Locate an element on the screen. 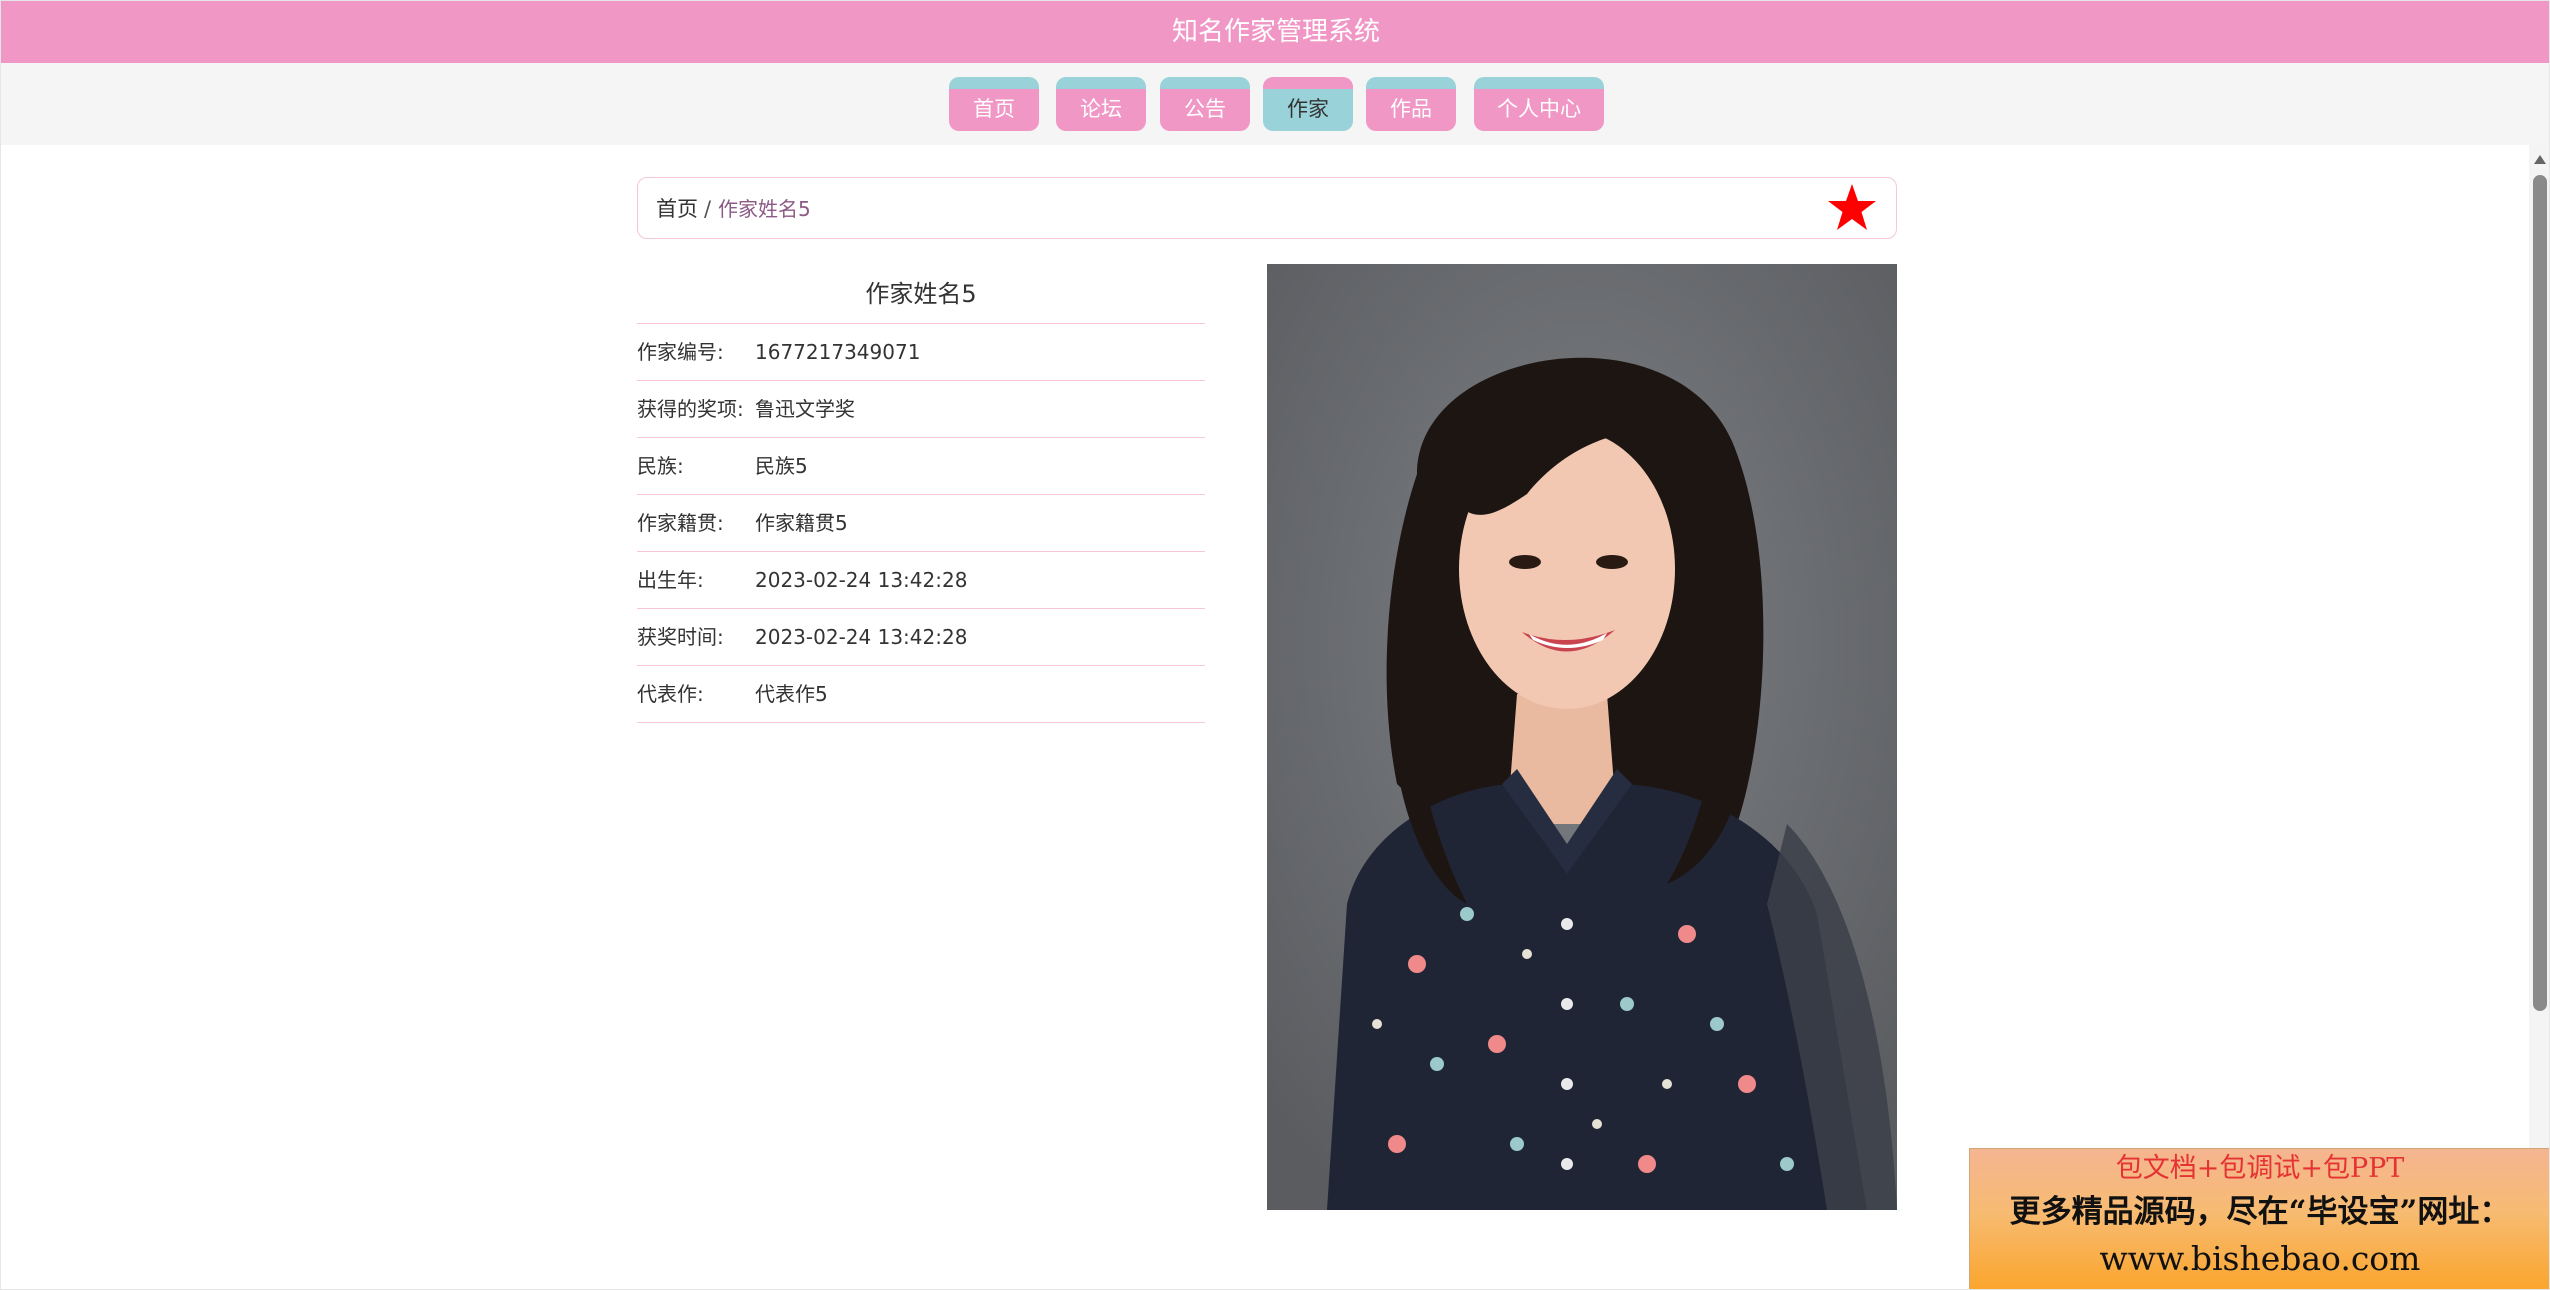  detail-row-hometown: 作家籍贯: 作家籍贯5 is located at coordinates (921, 523).